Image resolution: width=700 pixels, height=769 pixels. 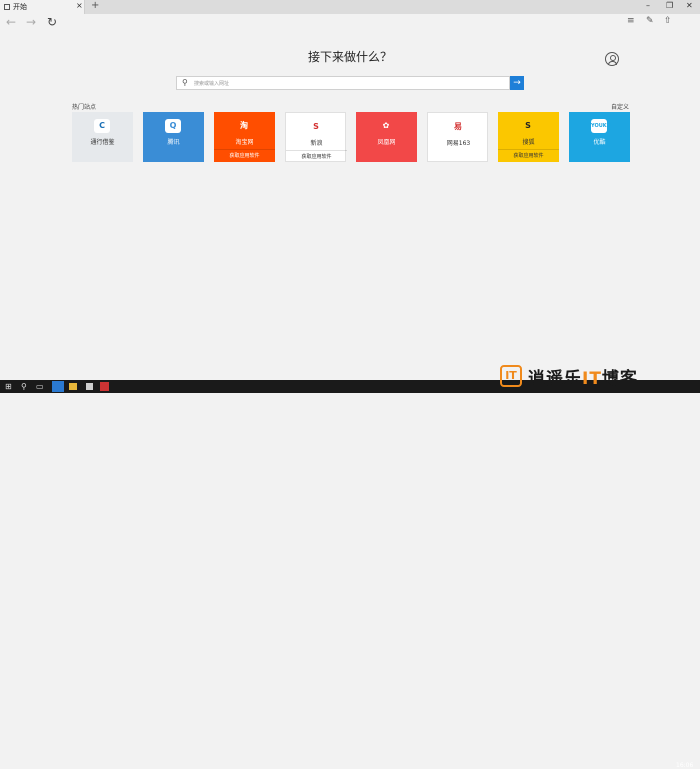 What do you see at coordinates (528, 142) in the screenshot?
I see `site-name: 搜狐` at bounding box center [528, 142].